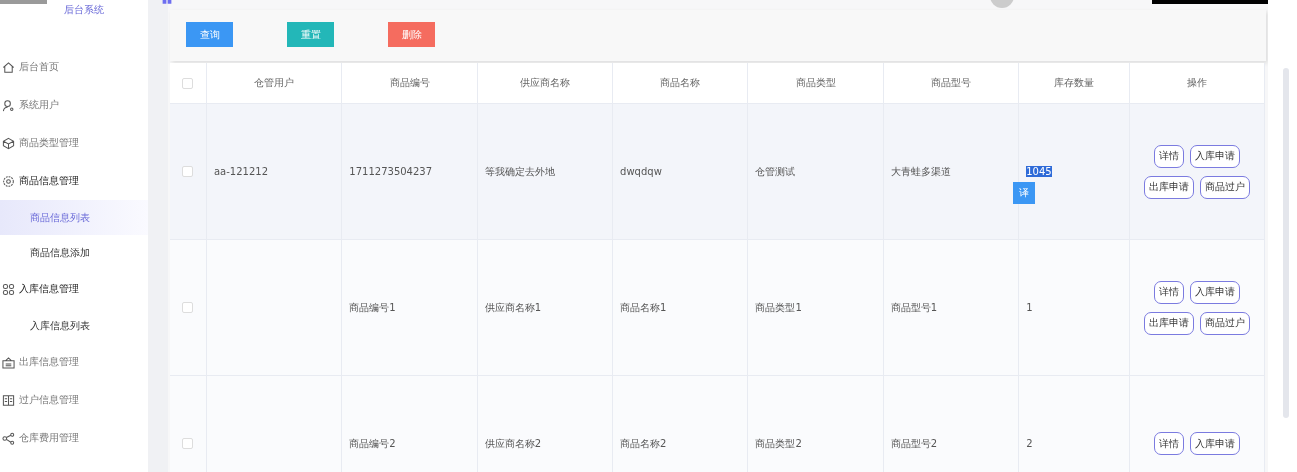 Image resolution: width=1297 pixels, height=472 pixels. Describe the element at coordinates (513, 443) in the screenshot. I see `table-cell: 供应商名称2` at that location.